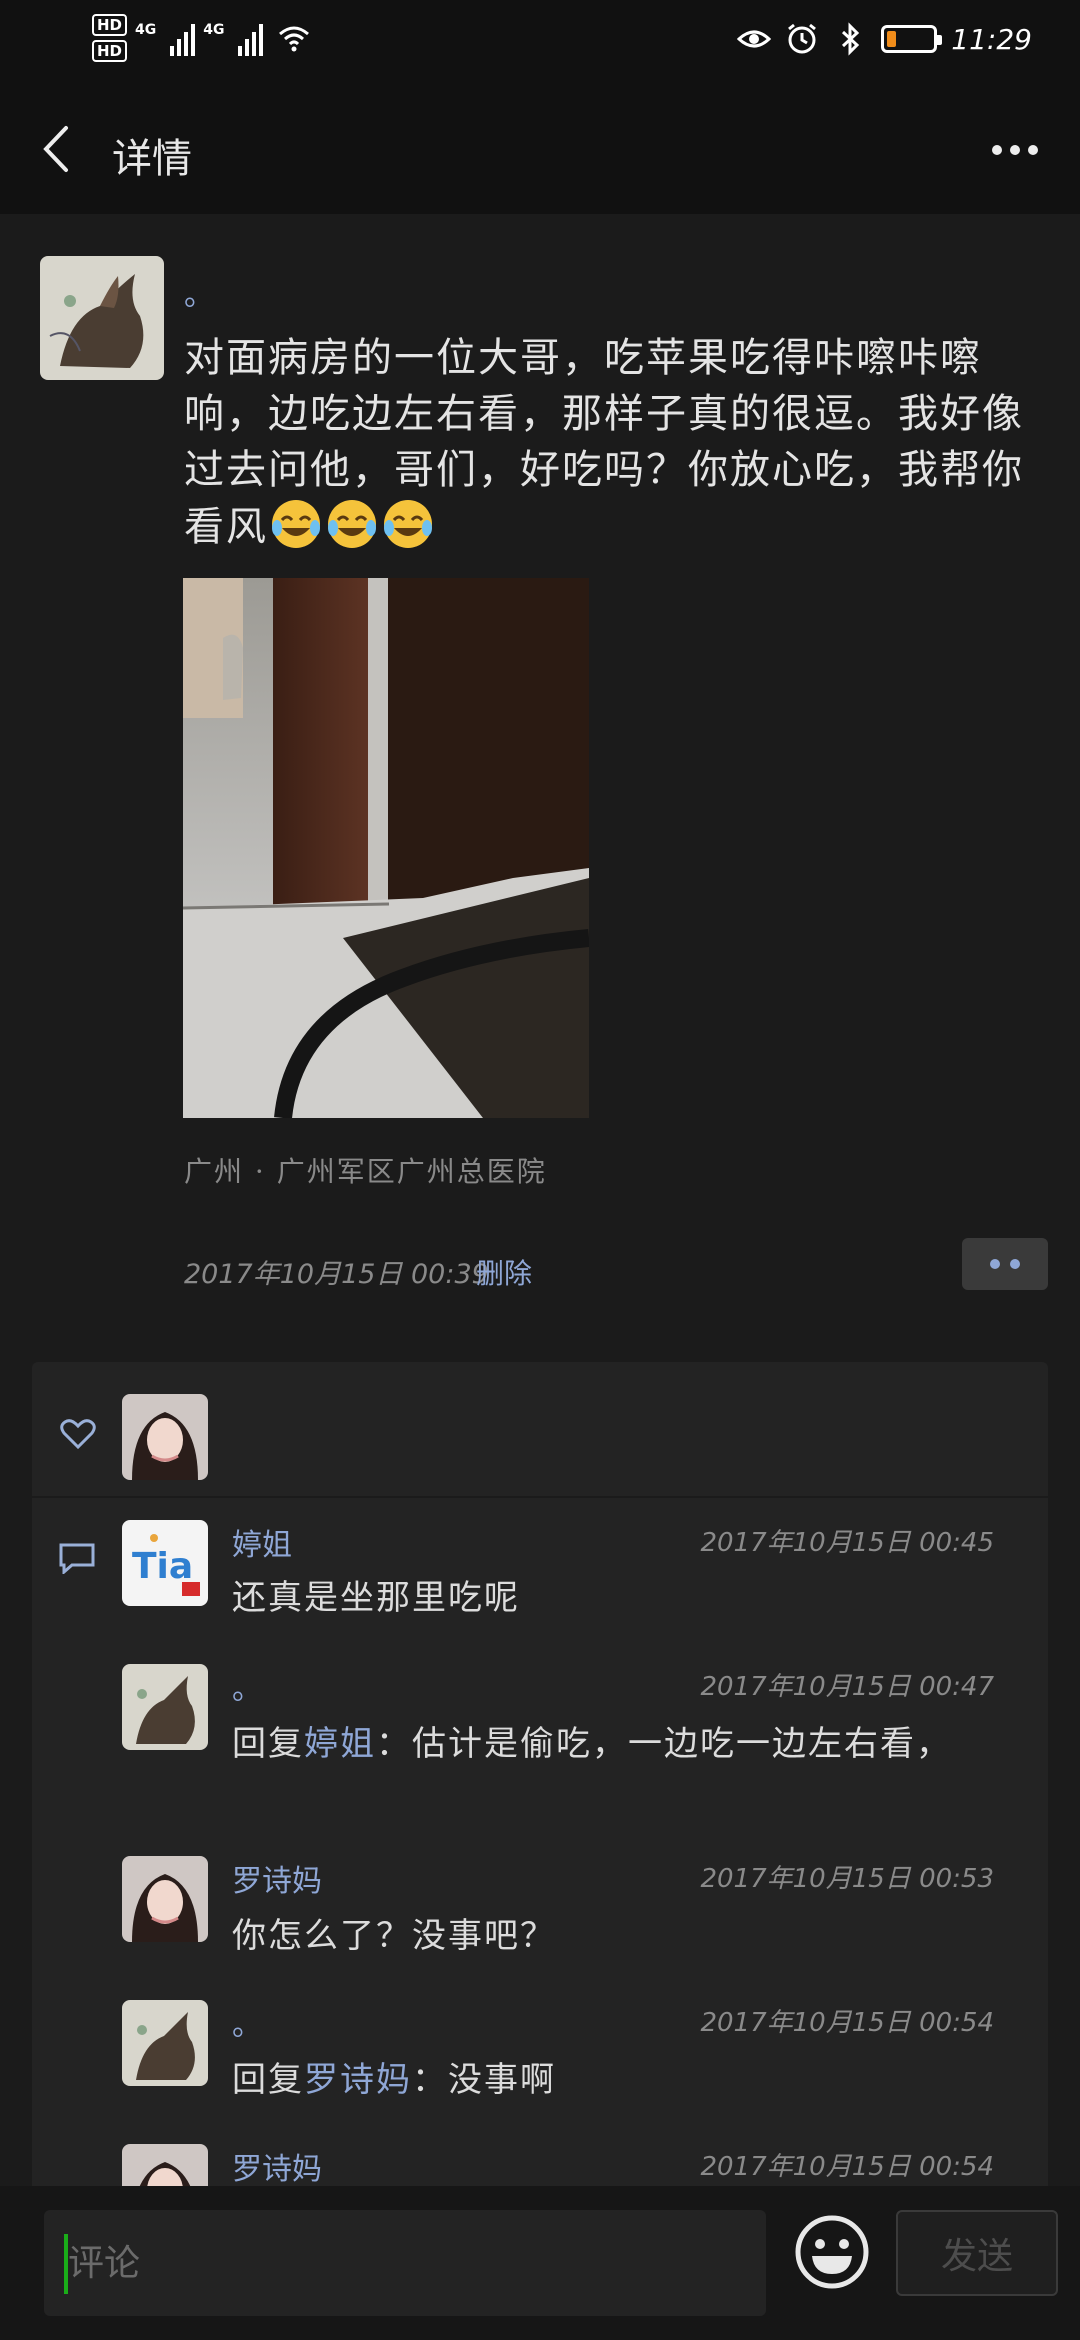 This screenshot has width=1080, height=2340. What do you see at coordinates (847, 2167) in the screenshot?
I see `comment-time-5: 2017年10月15日 00:54` at bounding box center [847, 2167].